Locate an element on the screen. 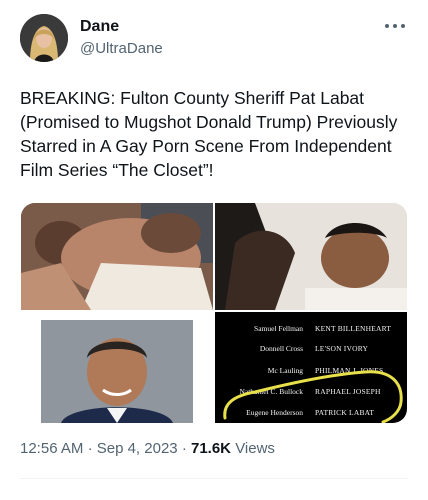 The width and height of the screenshot is (428, 500). views-label: Views is located at coordinates (255, 448).